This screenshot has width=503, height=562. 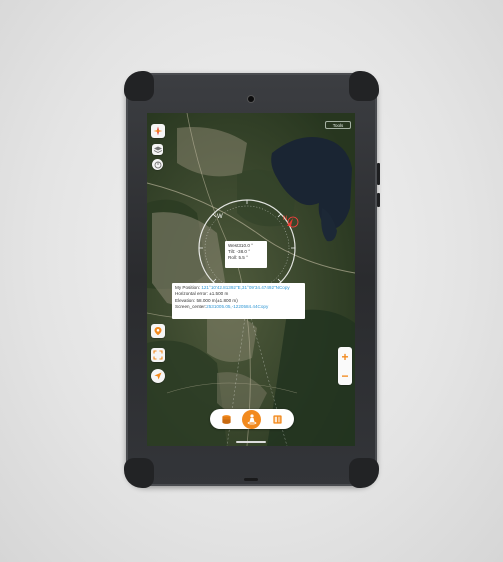 I want to click on my-position-label: My Position:, so click(x=188, y=287).